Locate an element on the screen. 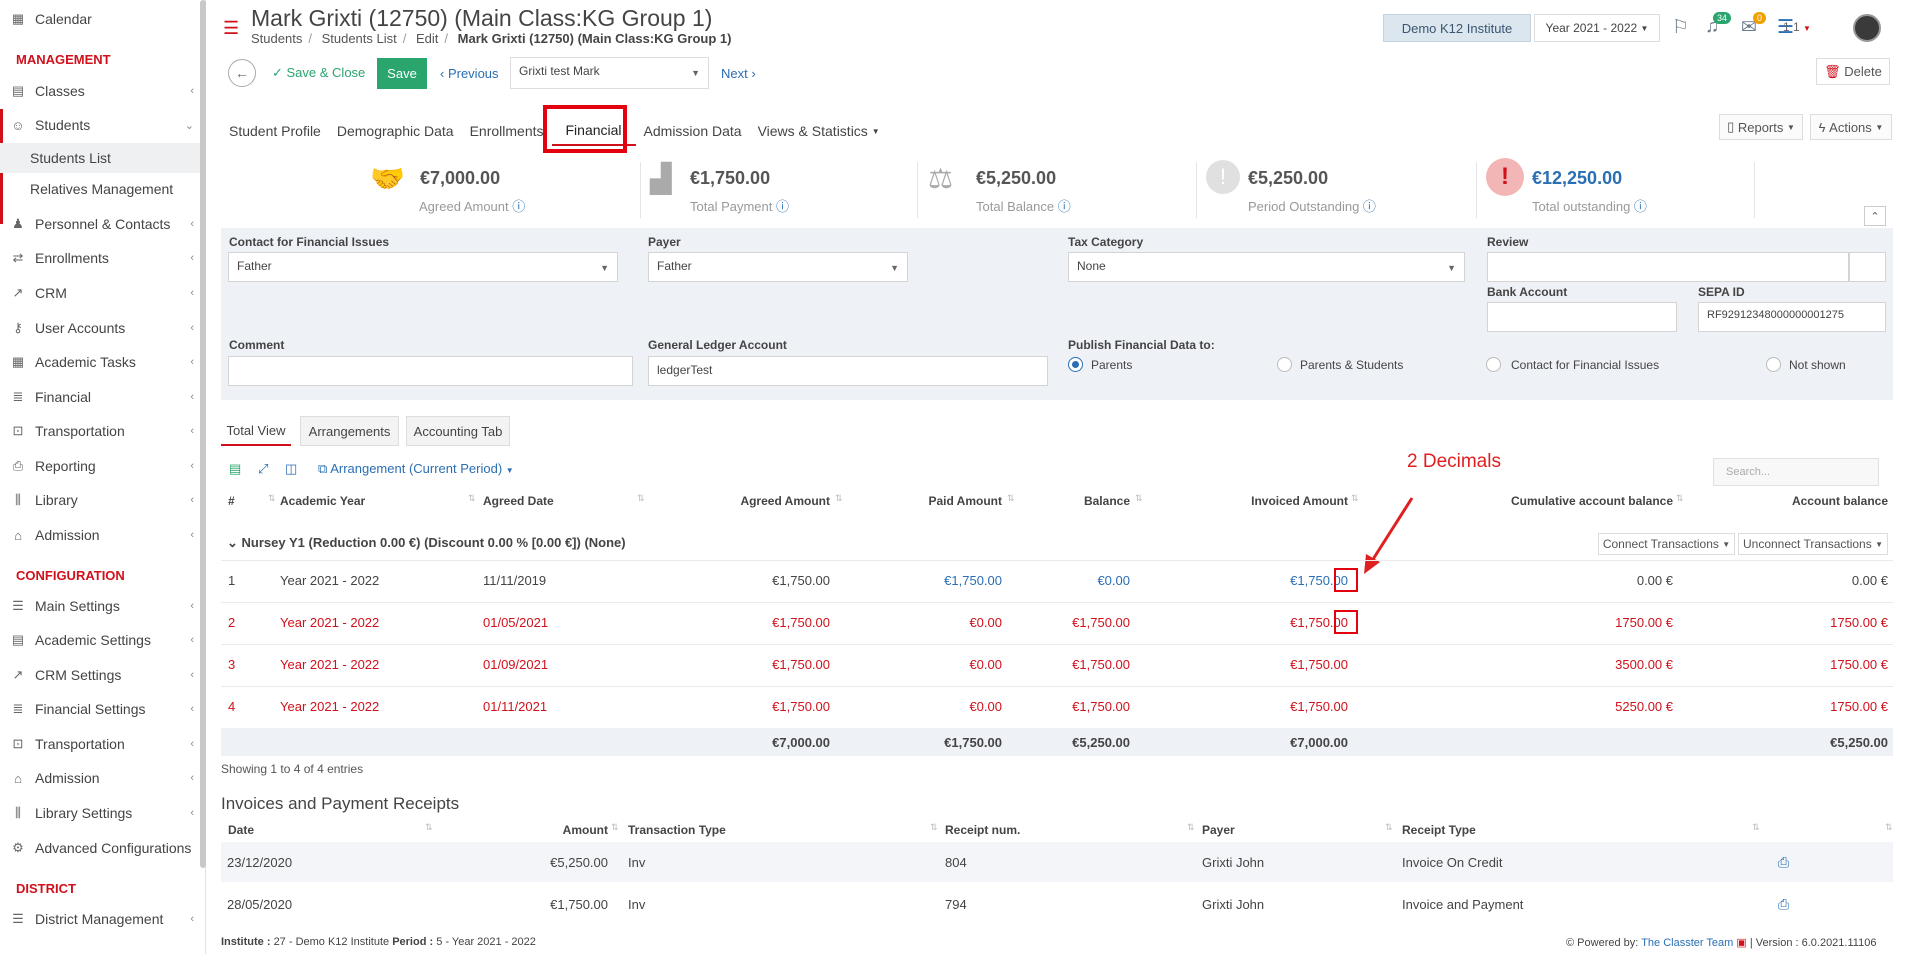  breadcrumb-edit: Edit is located at coordinates (427, 38).